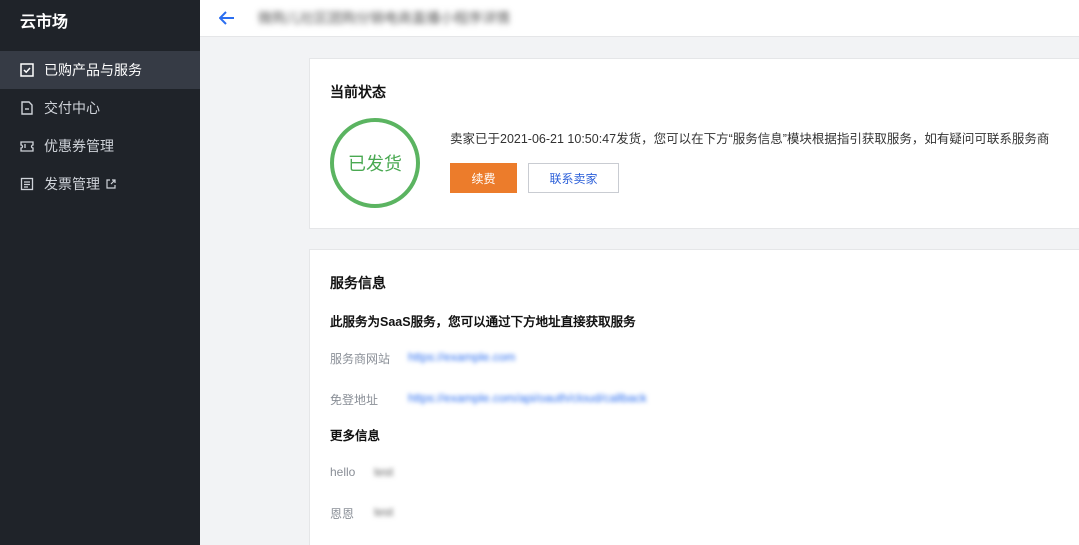  What do you see at coordinates (227, 18) in the screenshot?
I see `back-arrow-icon` at bounding box center [227, 18].